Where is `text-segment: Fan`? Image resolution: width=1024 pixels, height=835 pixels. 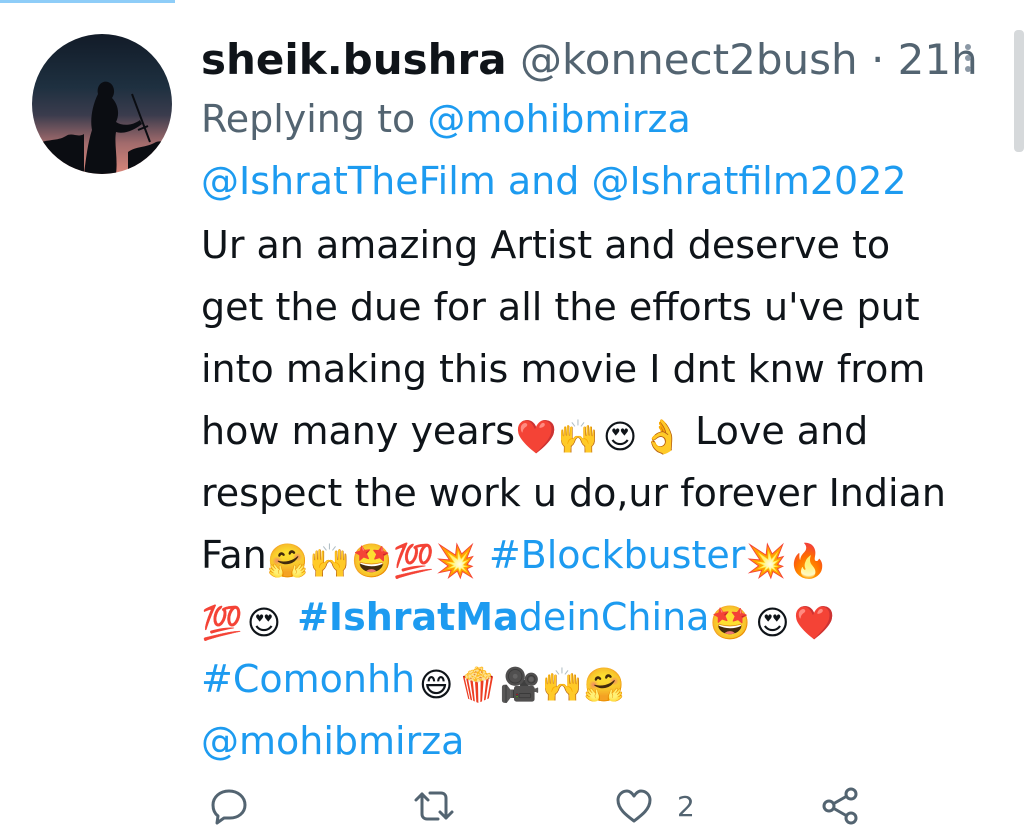
text-segment: Fan is located at coordinates (234, 555).